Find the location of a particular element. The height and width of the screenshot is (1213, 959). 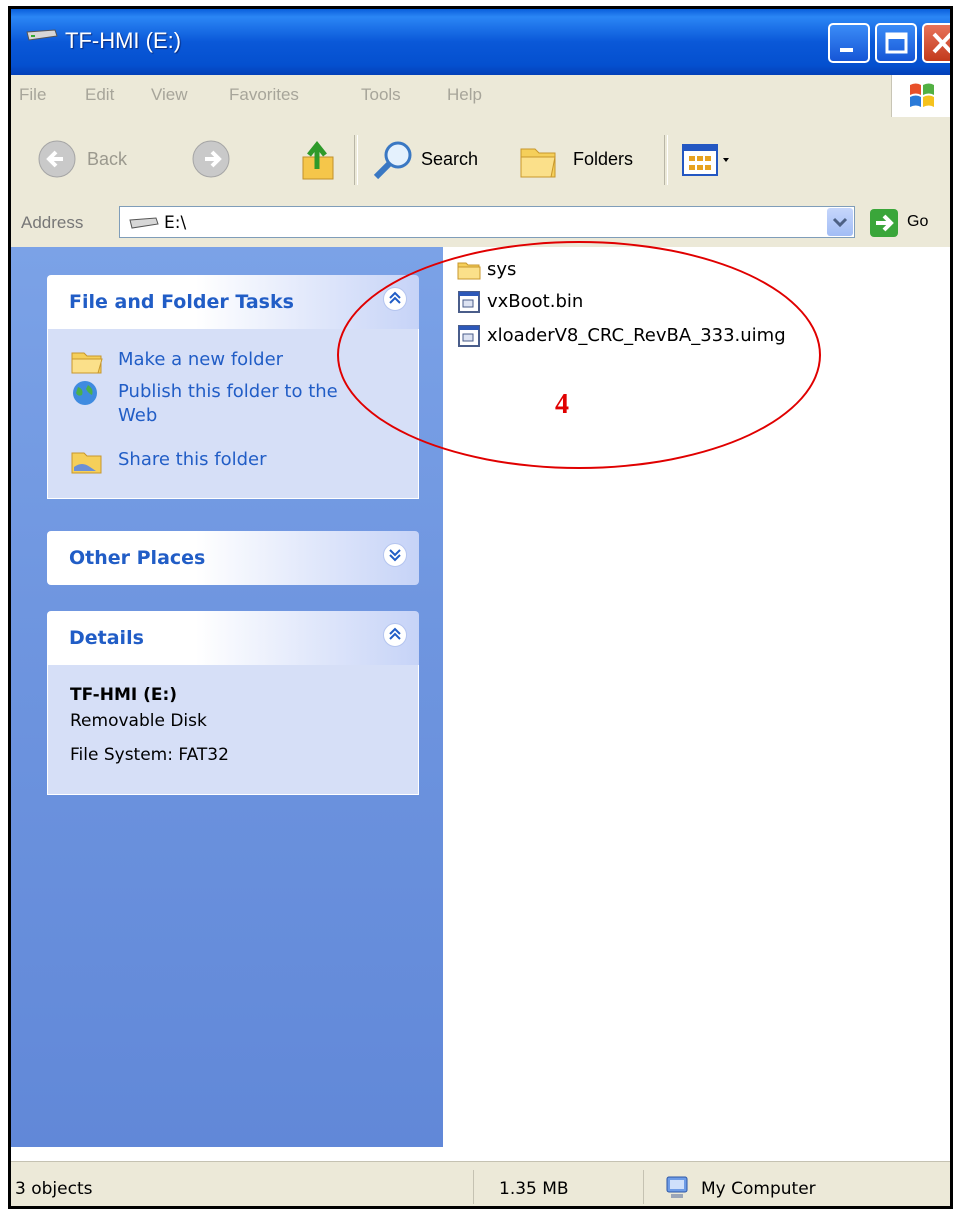

status-size: 1.35 MB is located at coordinates (534, 1189).